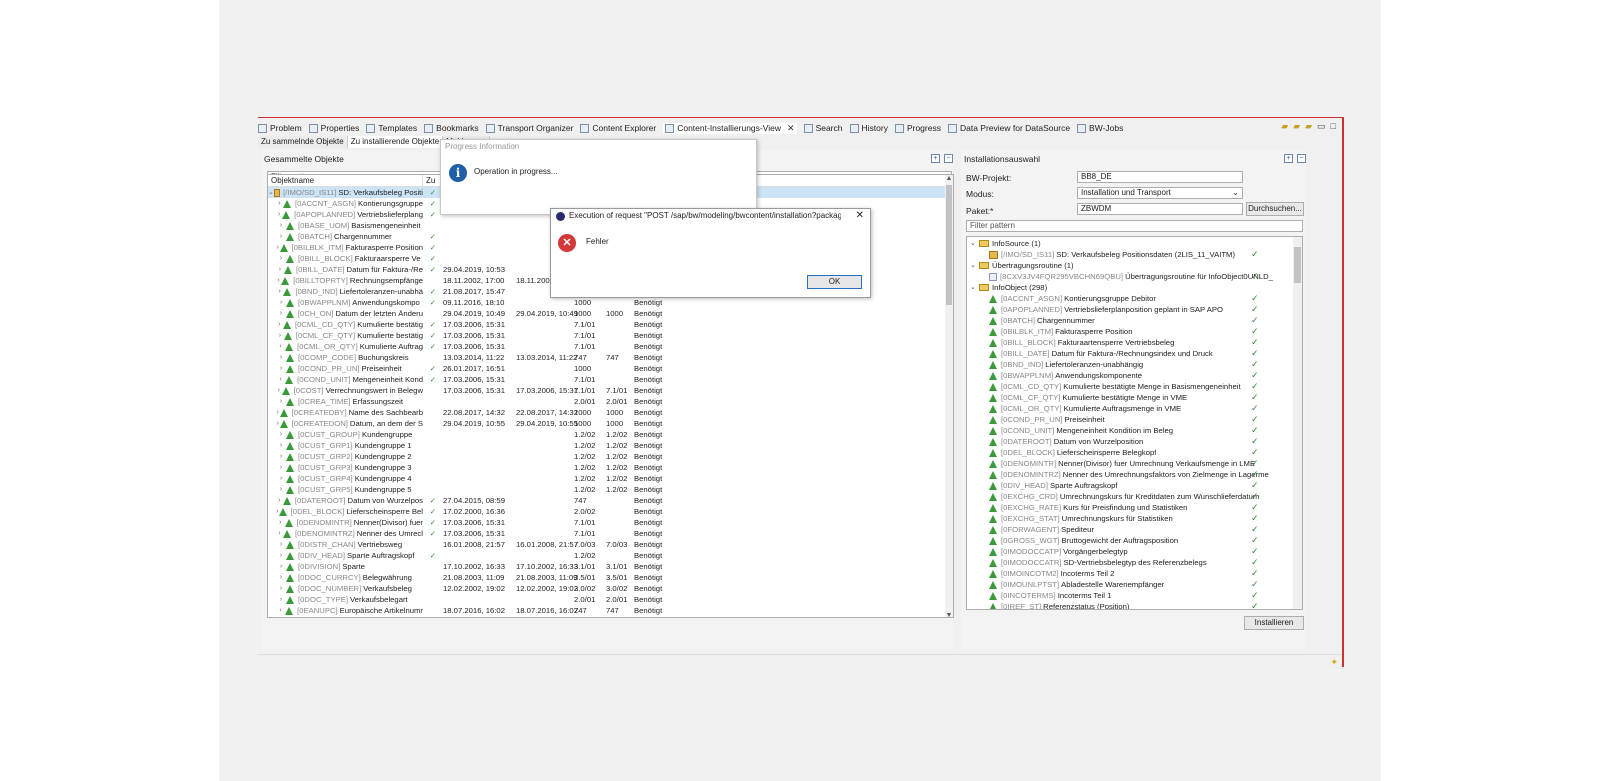  What do you see at coordinates (823, 128) in the screenshot?
I see `tab-search: Search` at bounding box center [823, 128].